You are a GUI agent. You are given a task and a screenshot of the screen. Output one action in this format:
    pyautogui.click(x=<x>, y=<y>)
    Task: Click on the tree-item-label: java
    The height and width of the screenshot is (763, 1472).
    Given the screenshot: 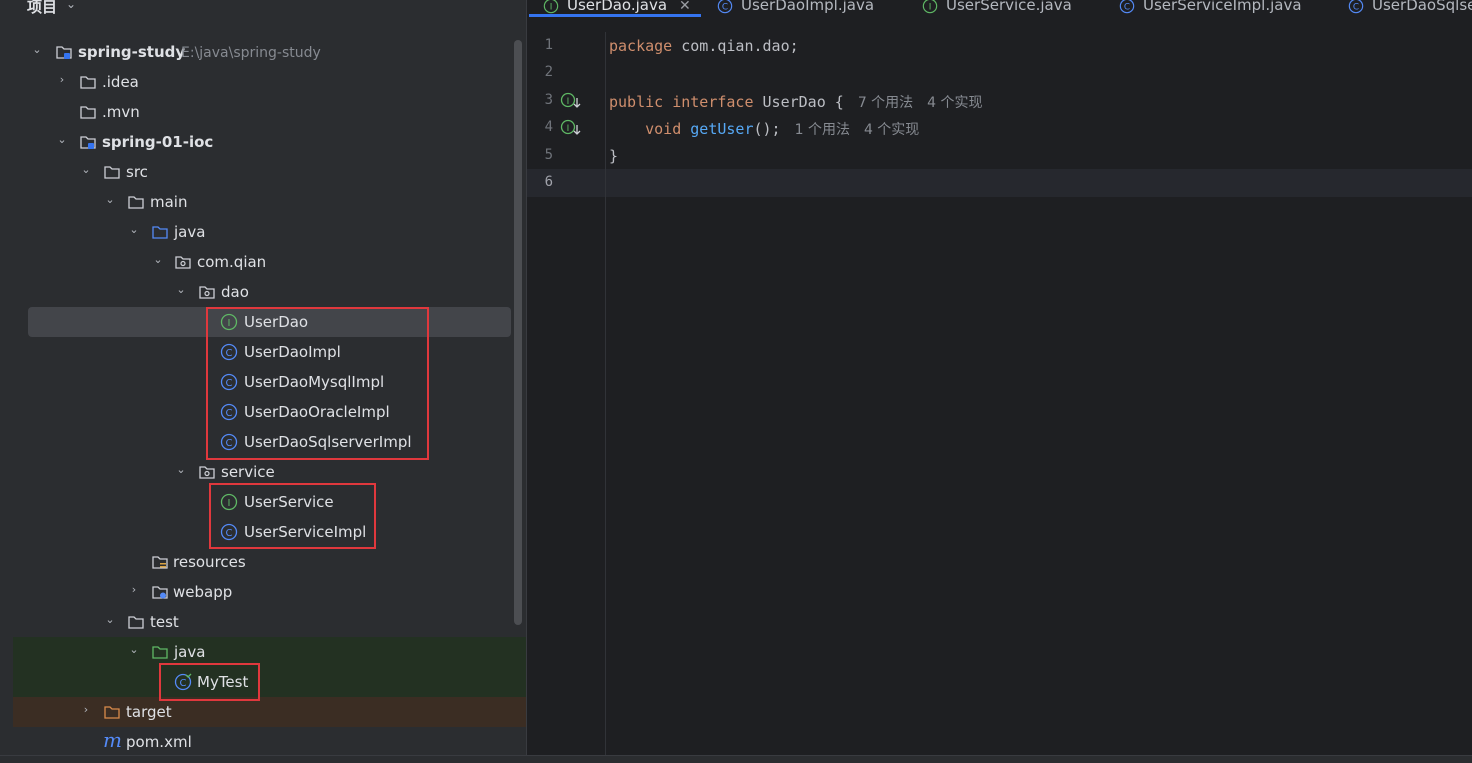 What is the action you would take?
    pyautogui.click(x=190, y=652)
    